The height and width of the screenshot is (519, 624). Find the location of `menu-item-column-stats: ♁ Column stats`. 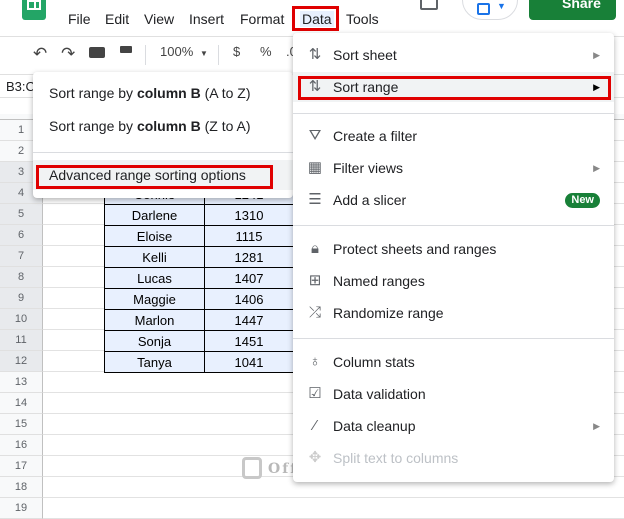

menu-item-column-stats: ♁ Column stats is located at coordinates (453, 362).